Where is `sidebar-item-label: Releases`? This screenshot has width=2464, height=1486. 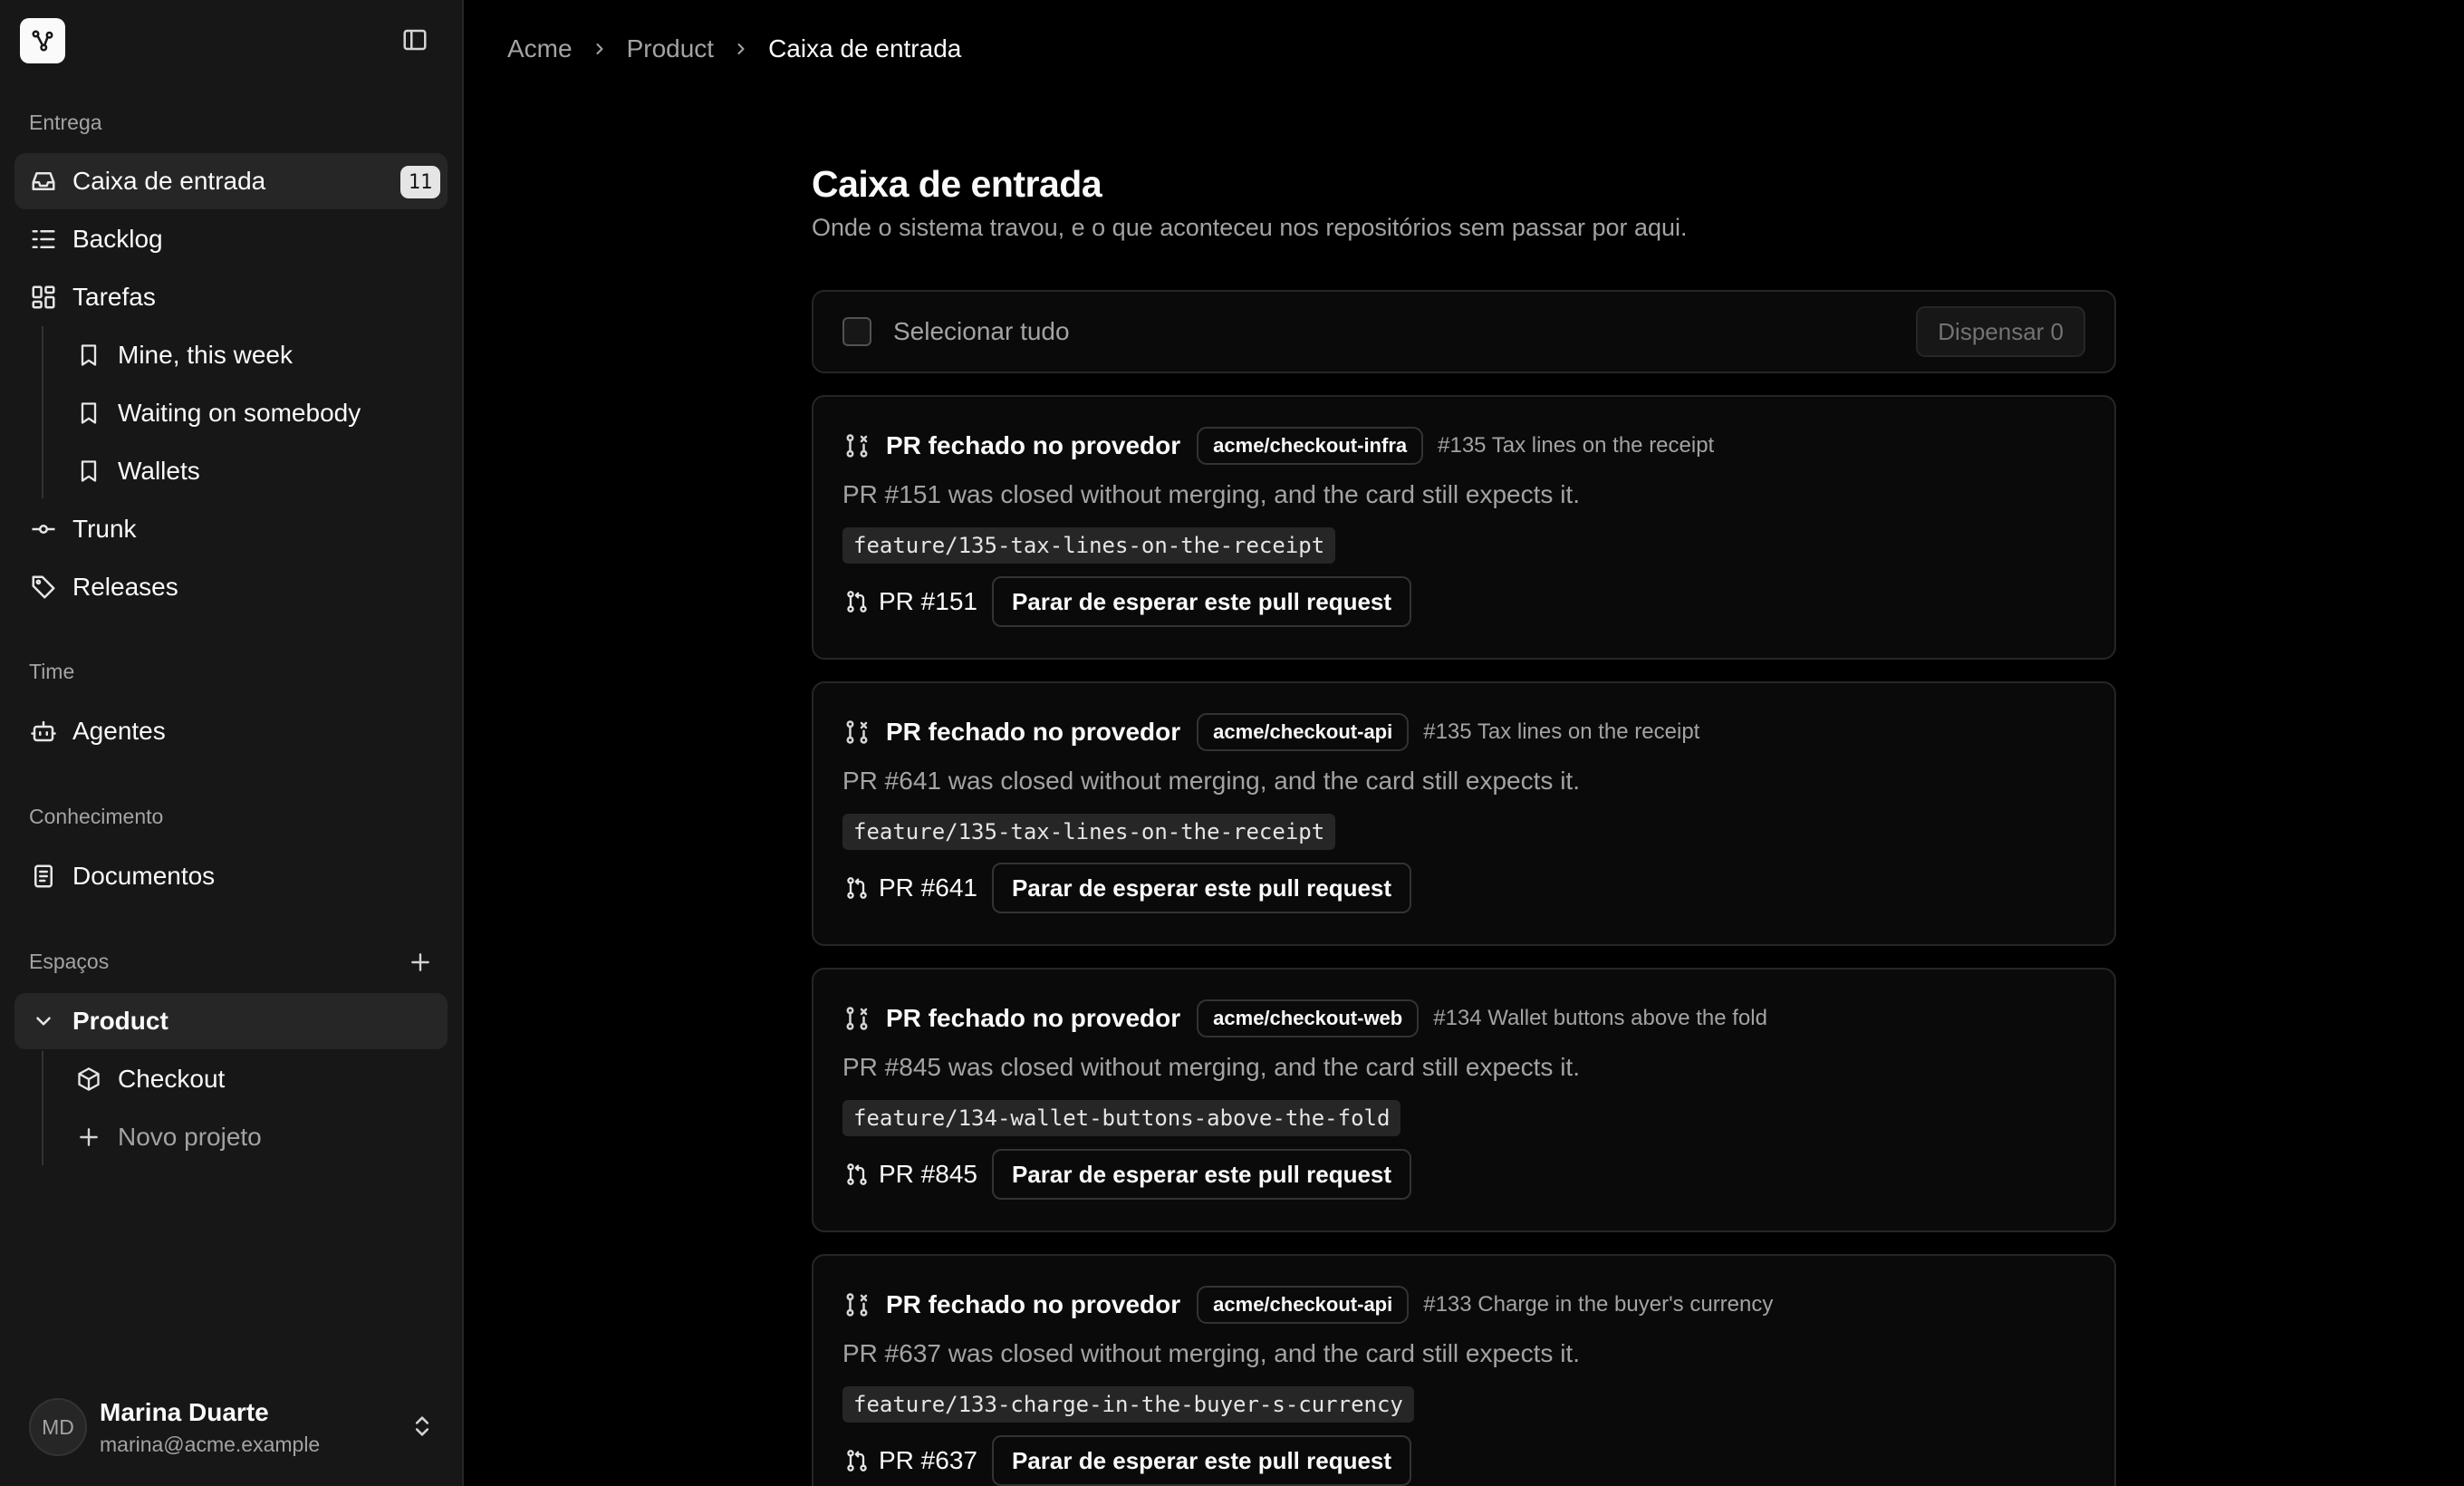 sidebar-item-label: Releases is located at coordinates (125, 587).